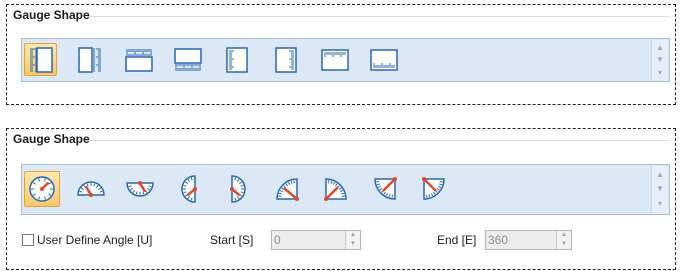  Describe the element at coordinates (189, 189) in the screenshot. I see `semicircle-left-gauge-icon` at that location.